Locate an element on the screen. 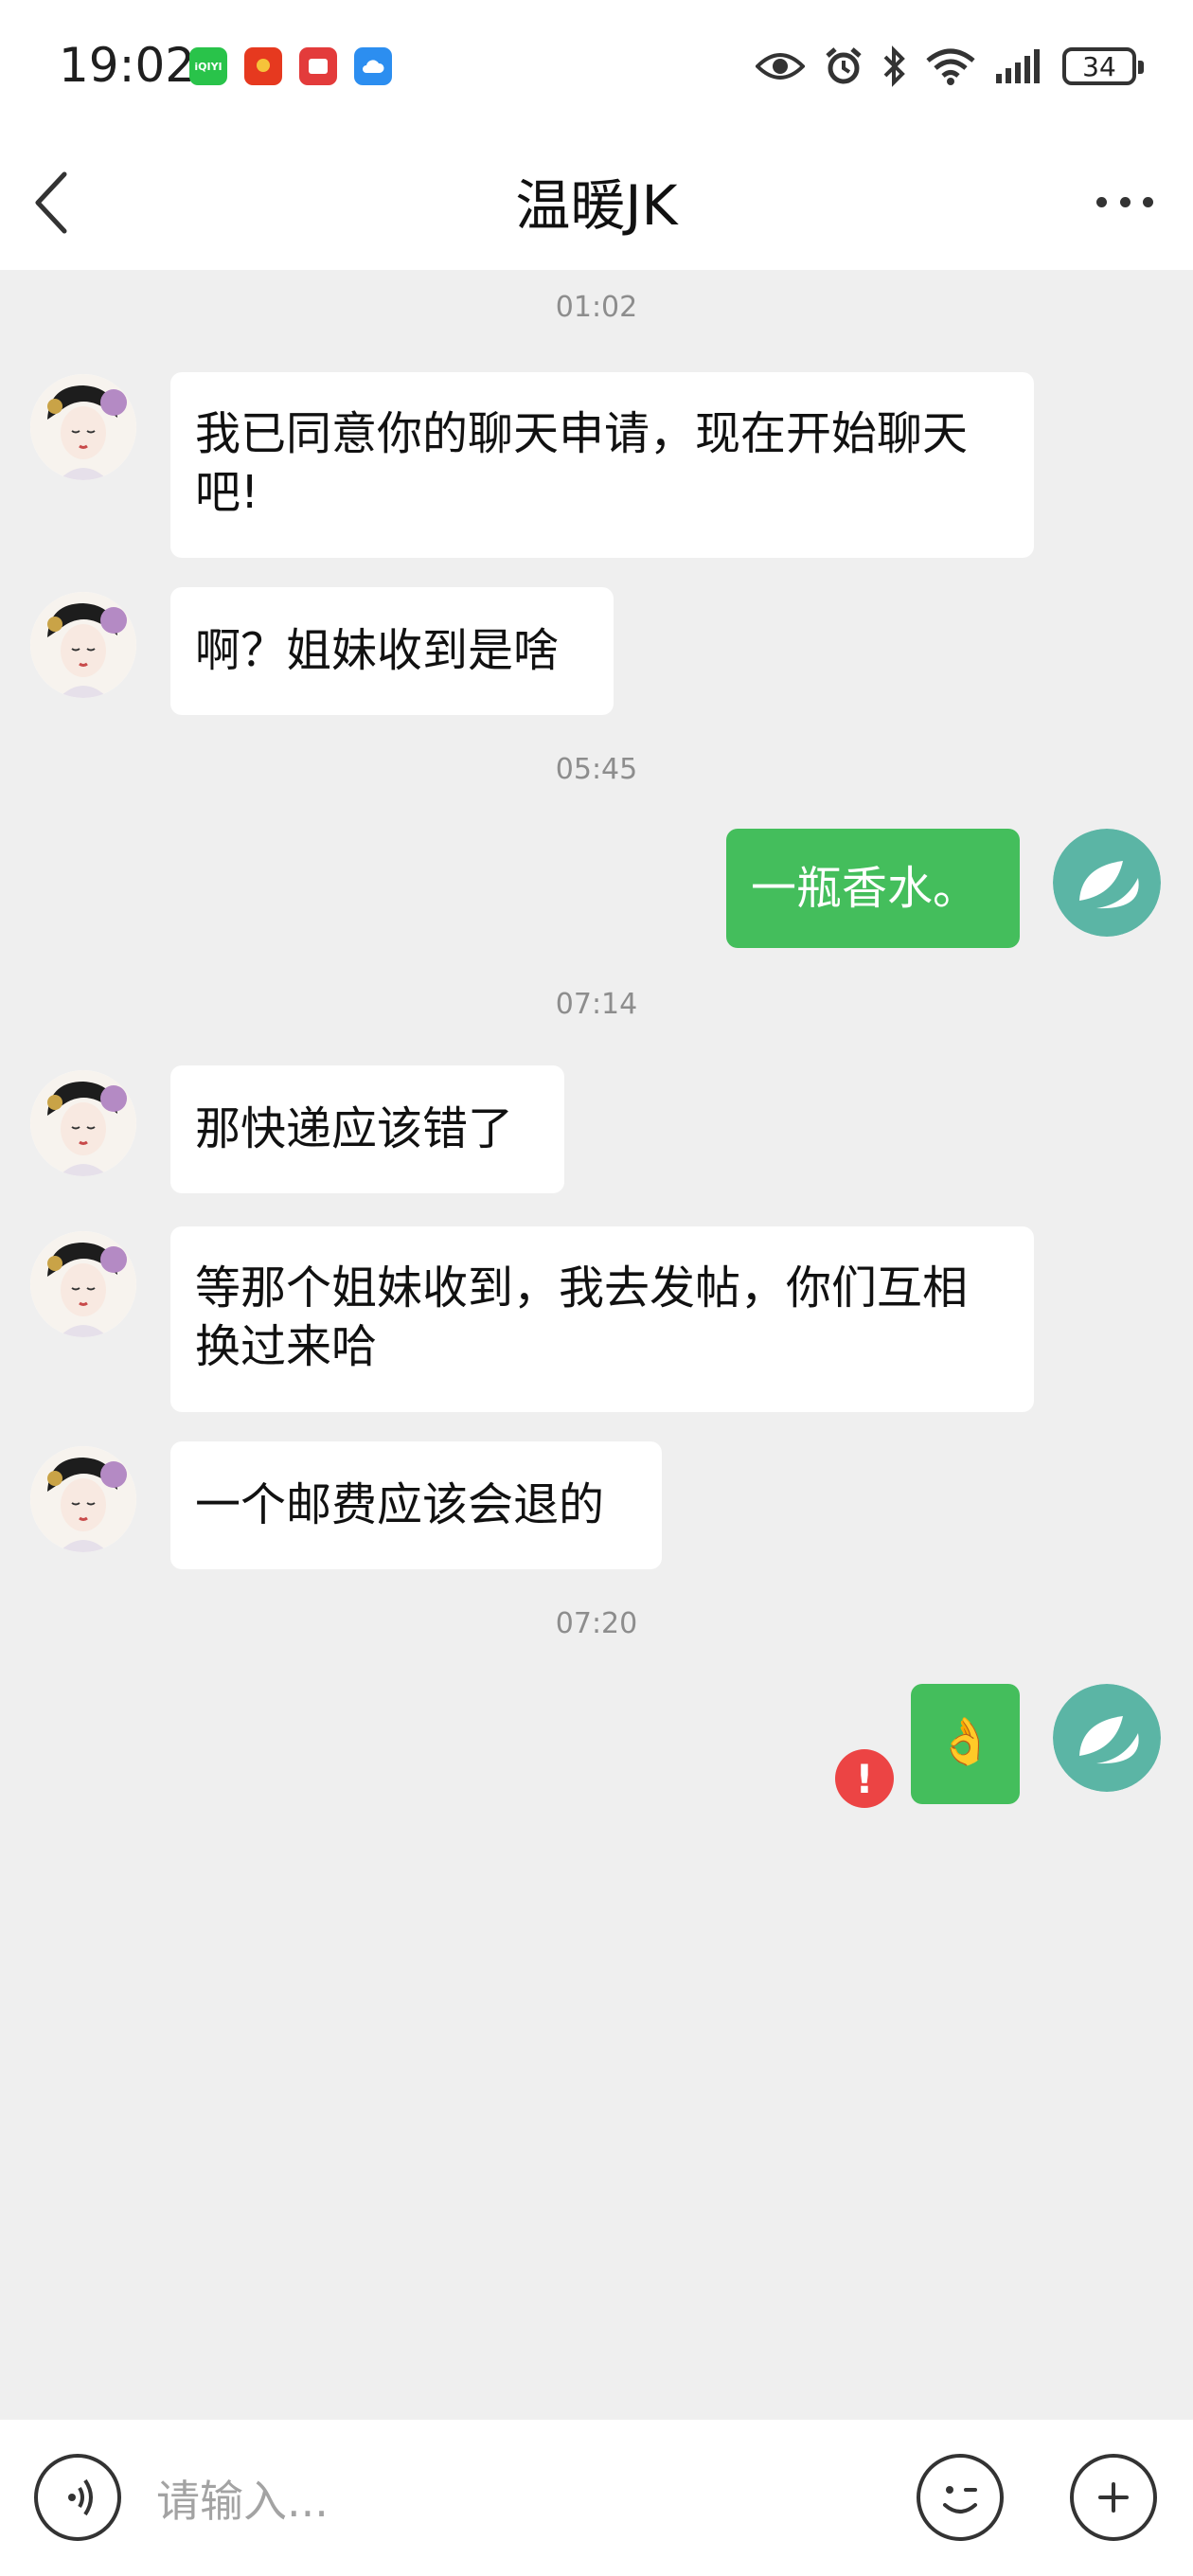 Image resolution: width=1193 pixels, height=2576 pixels. battery-level: 34 is located at coordinates (1099, 66).